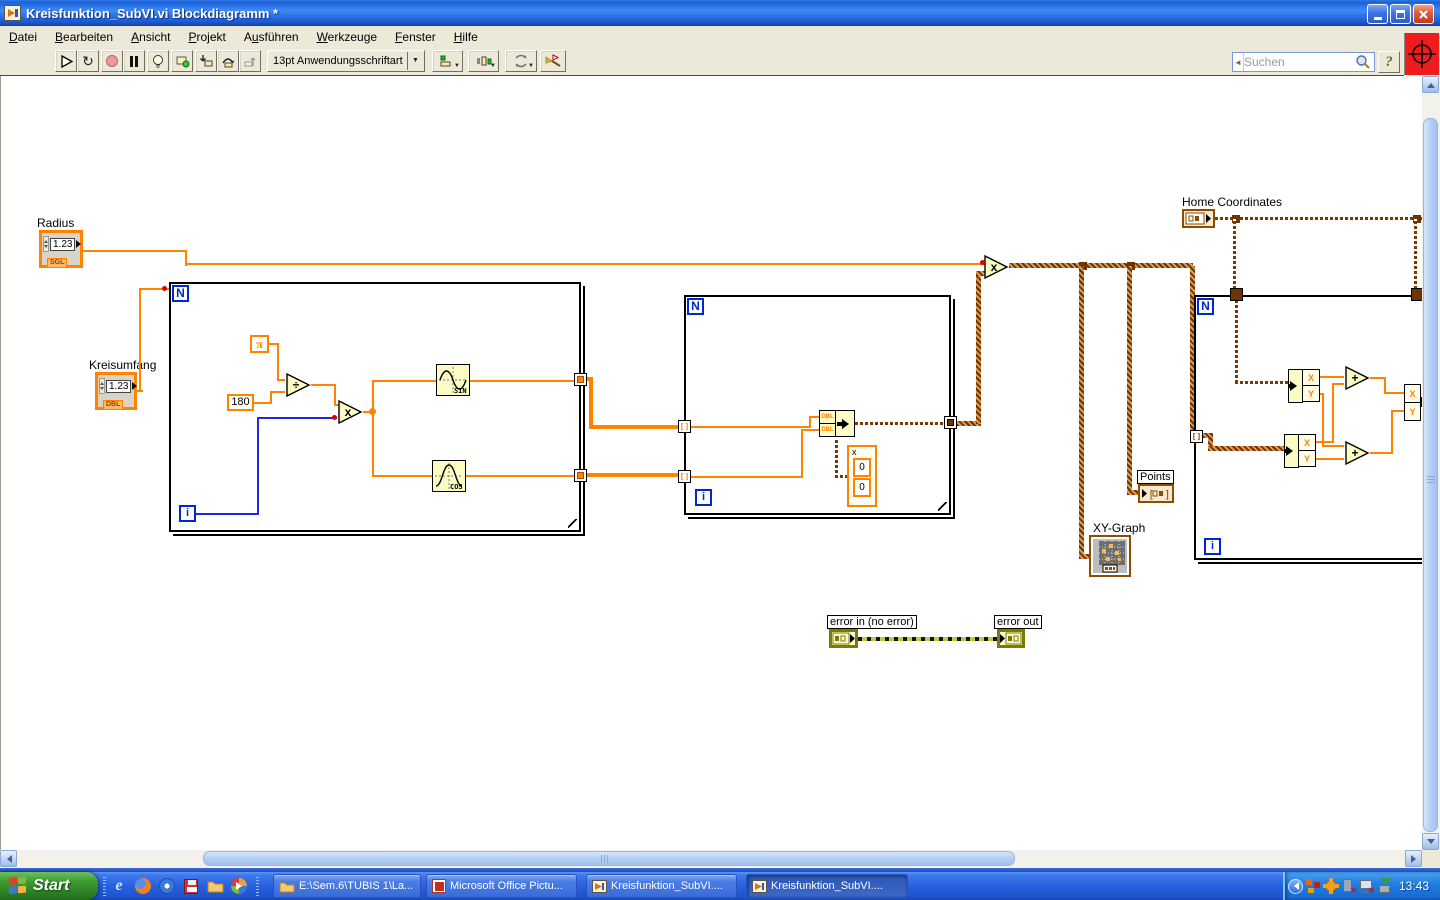 The width and height of the screenshot is (1440, 900). Describe the element at coordinates (49, 886) in the screenshot. I see `start-button: Start` at that location.